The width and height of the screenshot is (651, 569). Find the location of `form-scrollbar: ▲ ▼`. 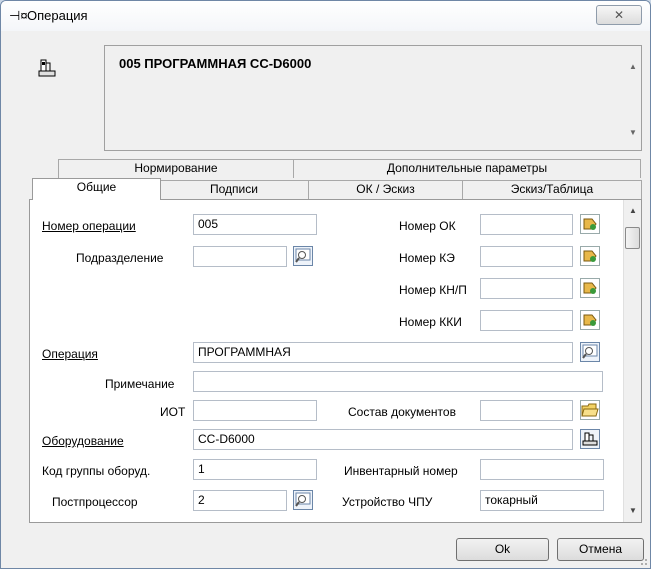

form-scrollbar: ▲ ▼ is located at coordinates (632, 361).